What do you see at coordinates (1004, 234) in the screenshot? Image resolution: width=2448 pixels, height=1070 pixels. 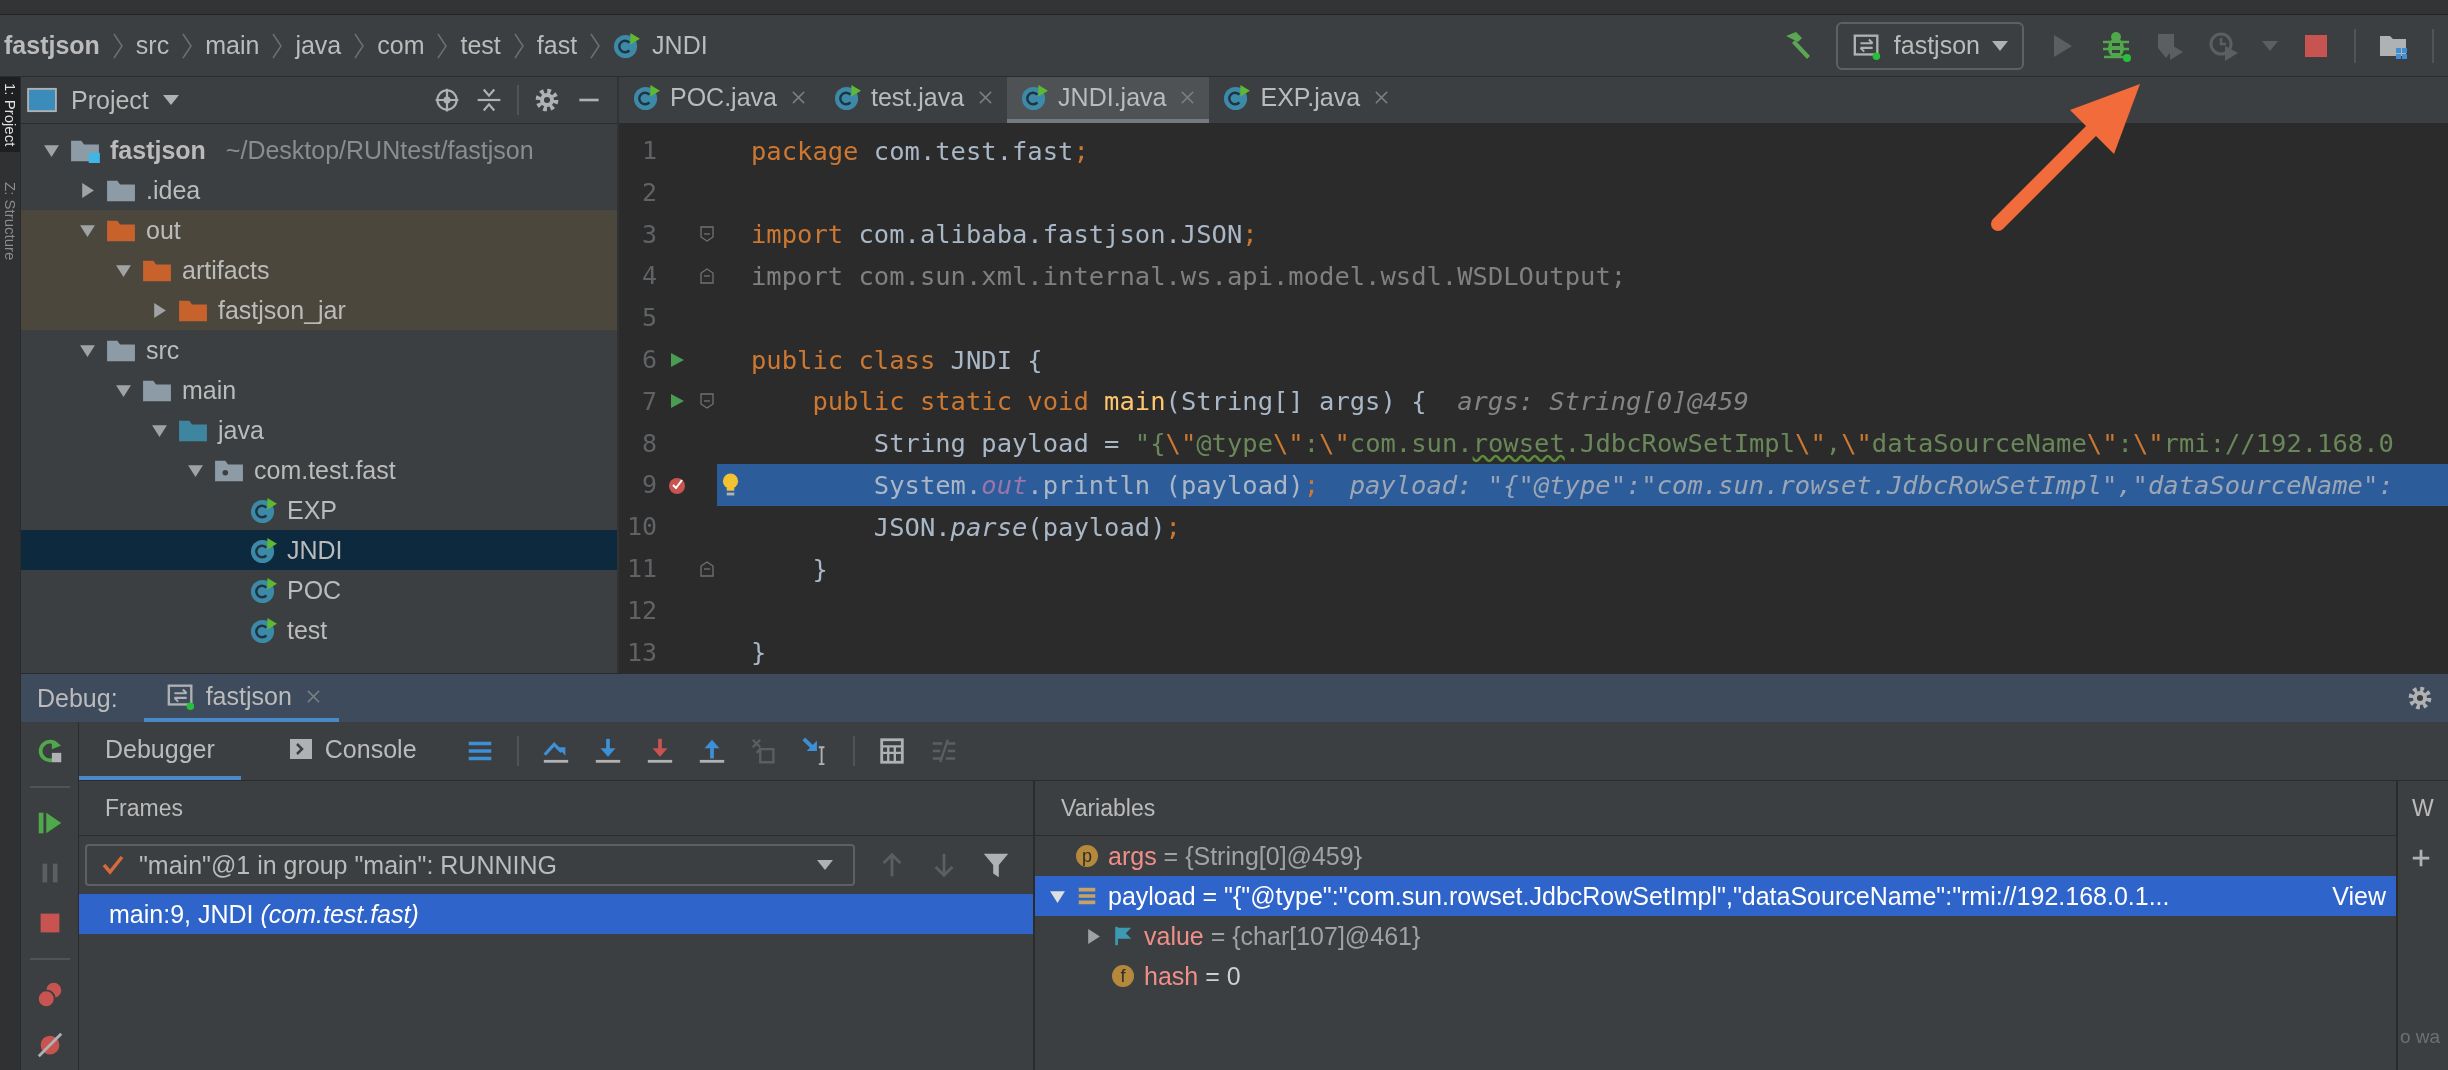 I see `code-line: import com.alibaba.fastjson.JSON;` at bounding box center [1004, 234].